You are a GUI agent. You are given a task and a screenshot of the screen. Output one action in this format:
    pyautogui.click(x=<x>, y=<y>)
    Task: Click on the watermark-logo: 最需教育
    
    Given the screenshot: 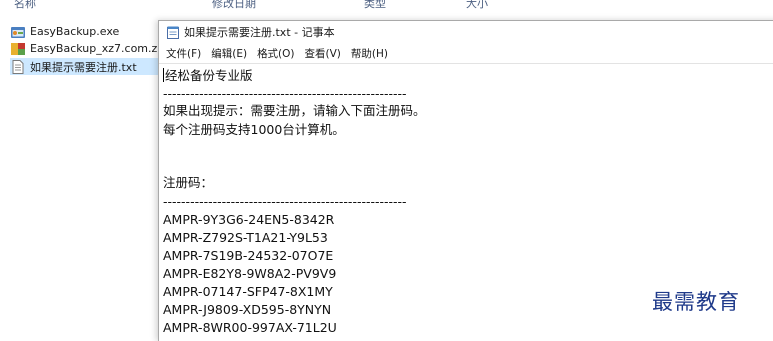 What is the action you would take?
    pyautogui.click(x=696, y=302)
    